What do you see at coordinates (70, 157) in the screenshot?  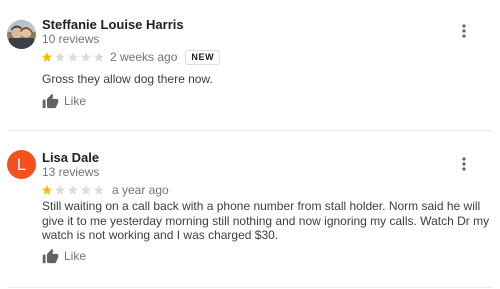 I see `reviewer-name: Lisa Dale` at bounding box center [70, 157].